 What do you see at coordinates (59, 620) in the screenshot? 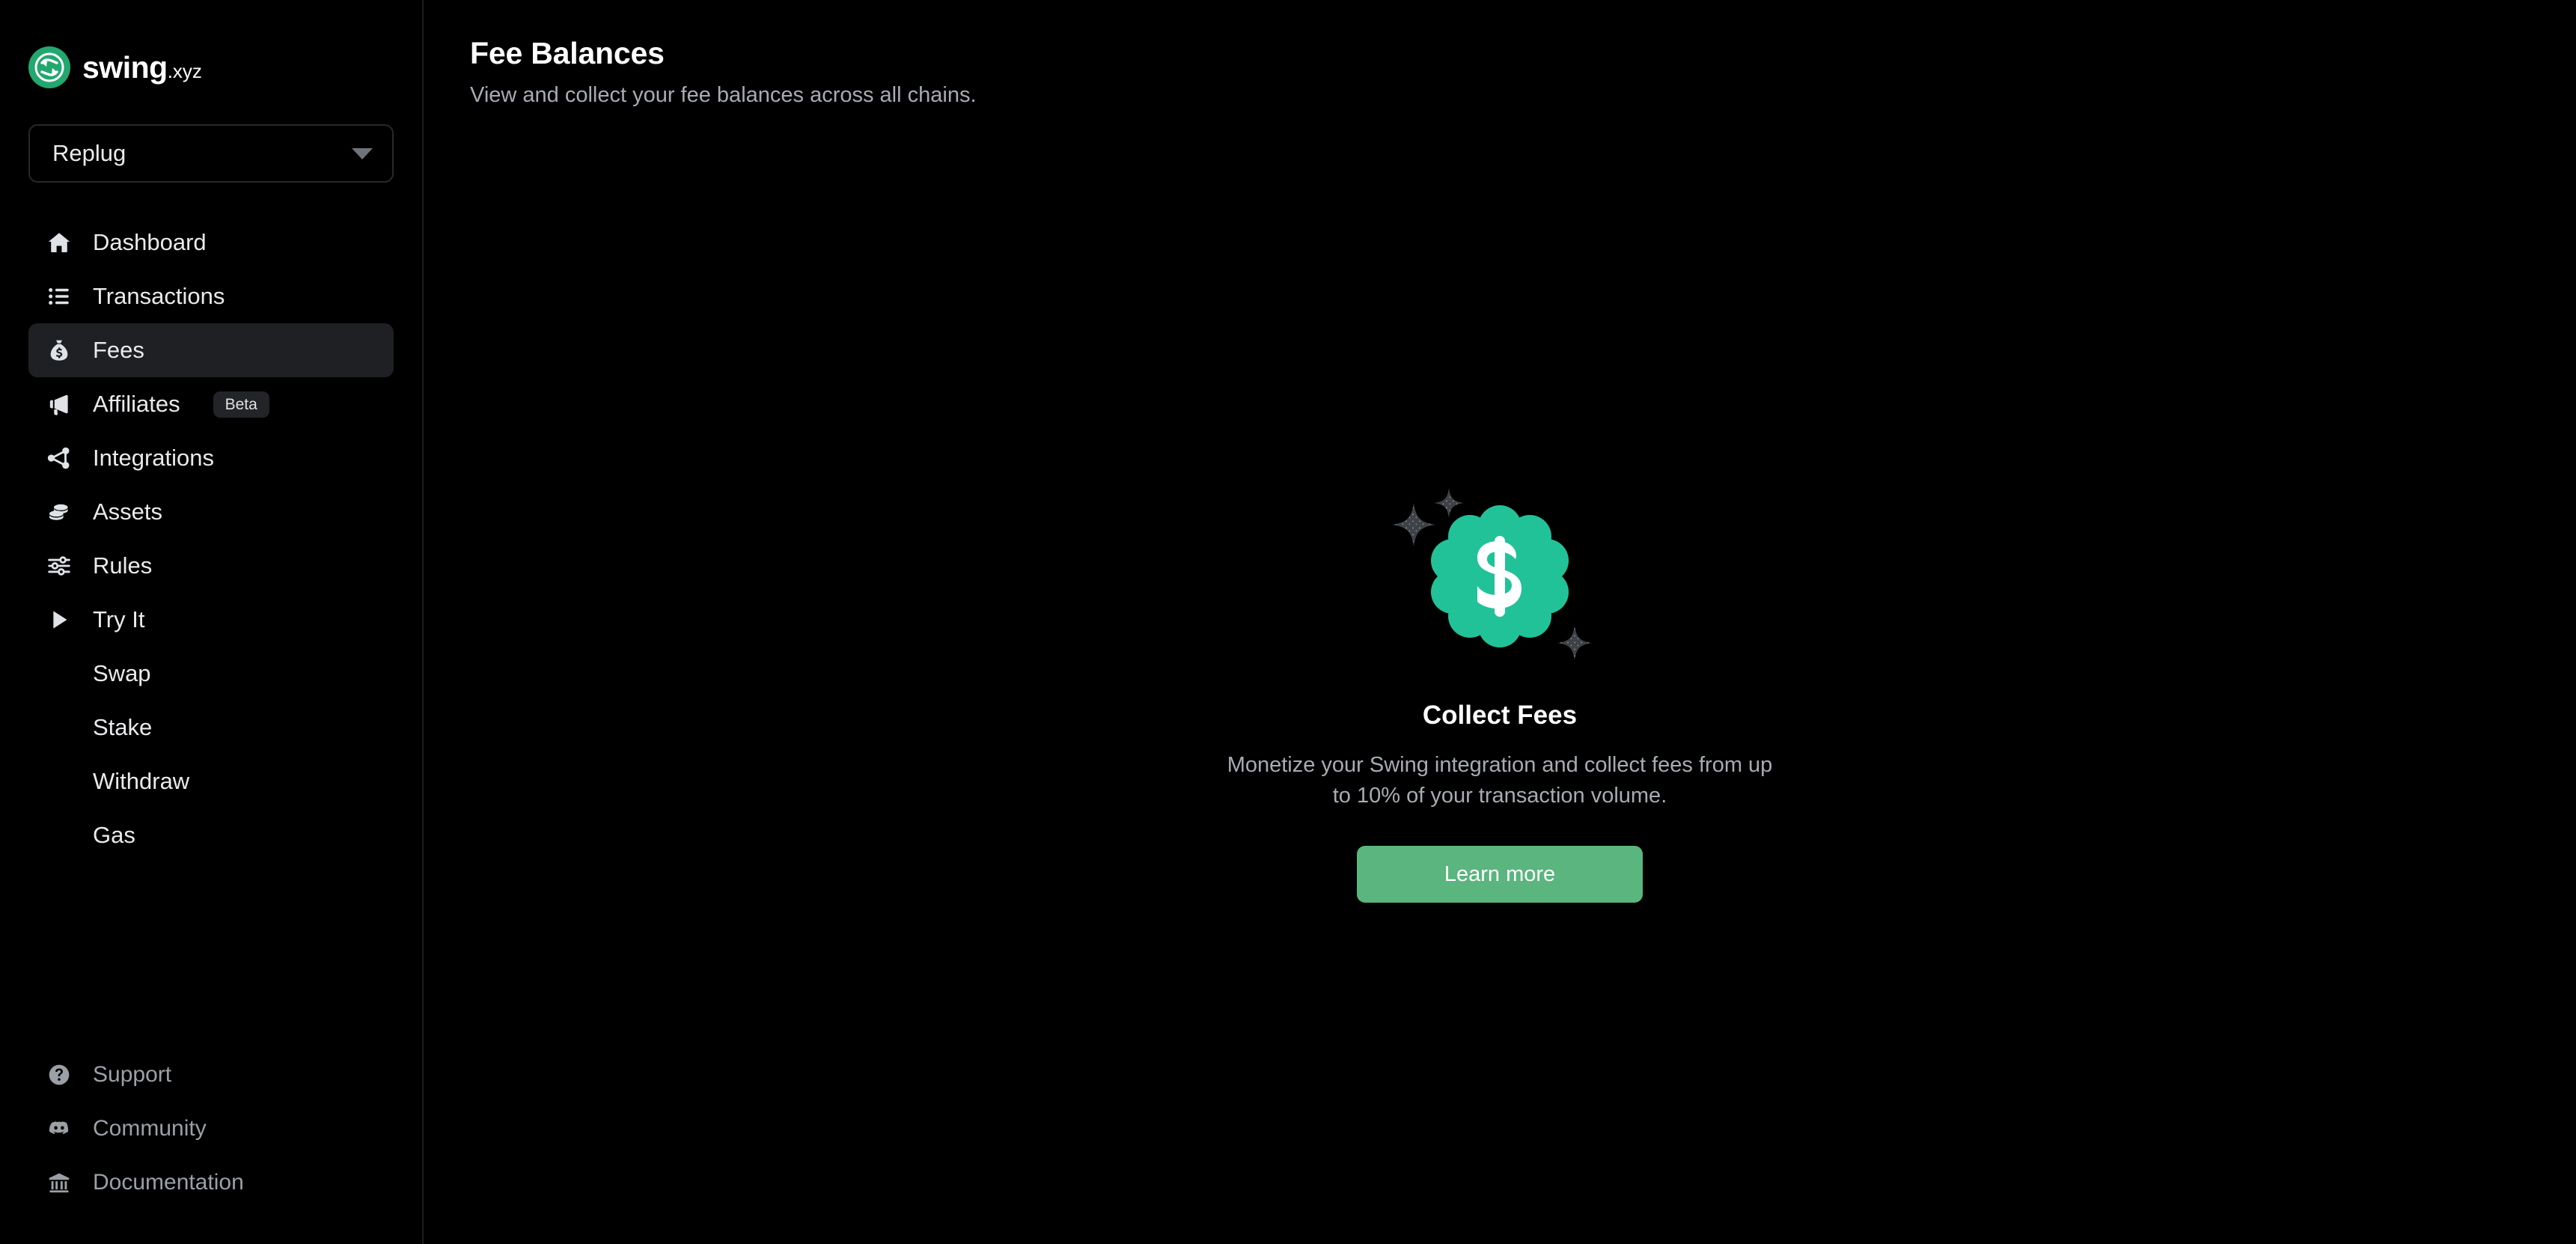
I see `play-icon` at bounding box center [59, 620].